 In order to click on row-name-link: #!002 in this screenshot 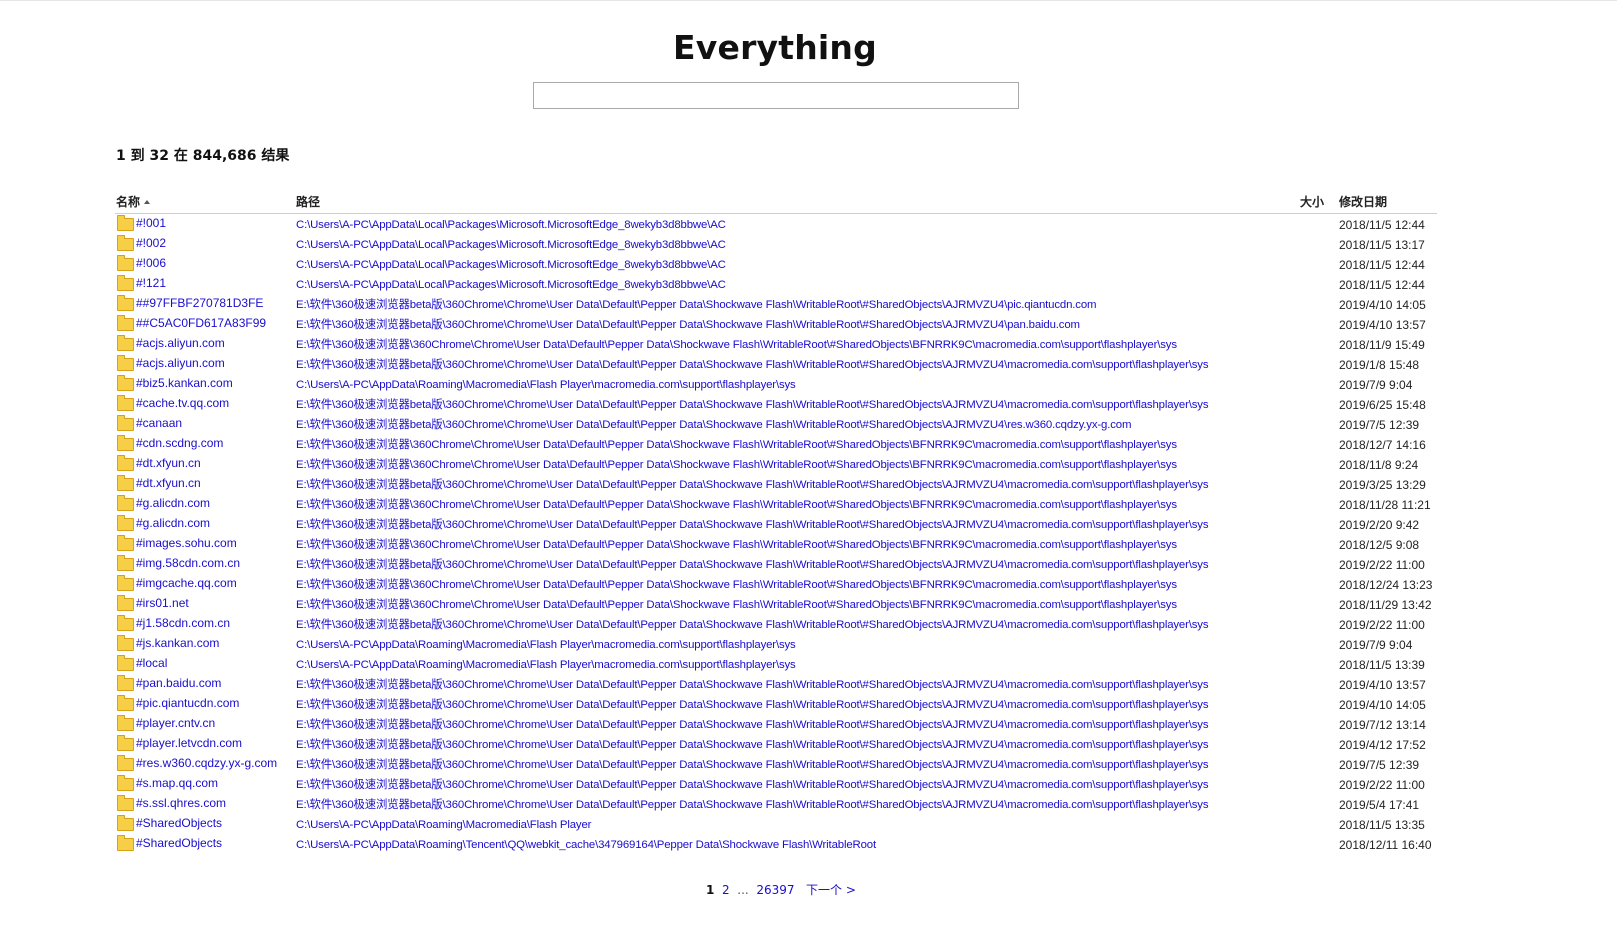, I will do `click(151, 243)`.